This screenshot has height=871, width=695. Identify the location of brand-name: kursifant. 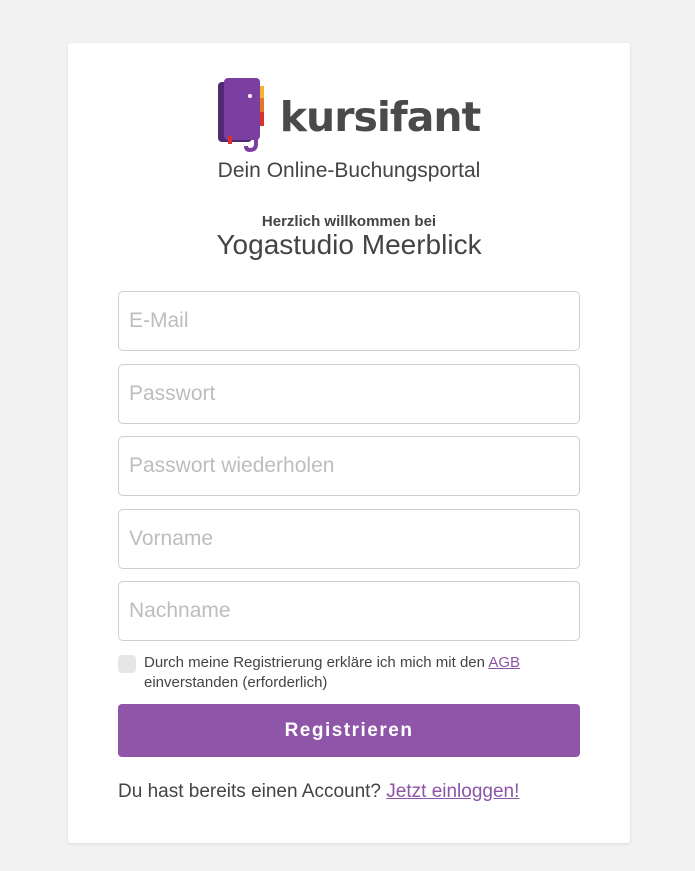
(380, 117).